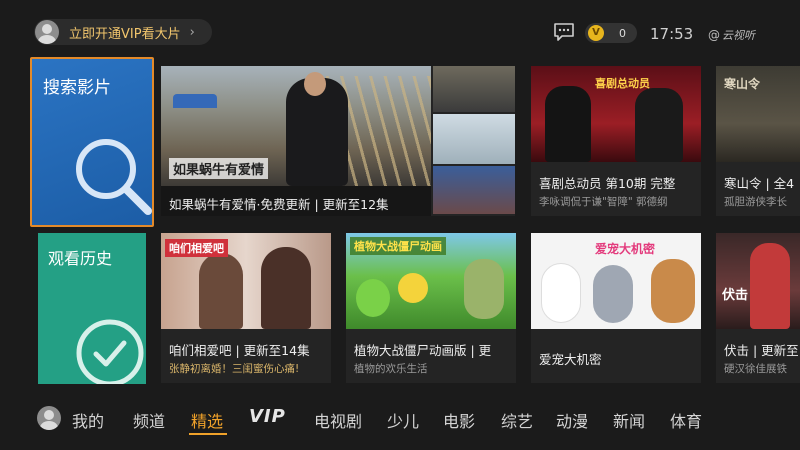 Image resolution: width=800 pixels, height=450 pixels. I want to click on nav-featured: 精选, so click(207, 420).